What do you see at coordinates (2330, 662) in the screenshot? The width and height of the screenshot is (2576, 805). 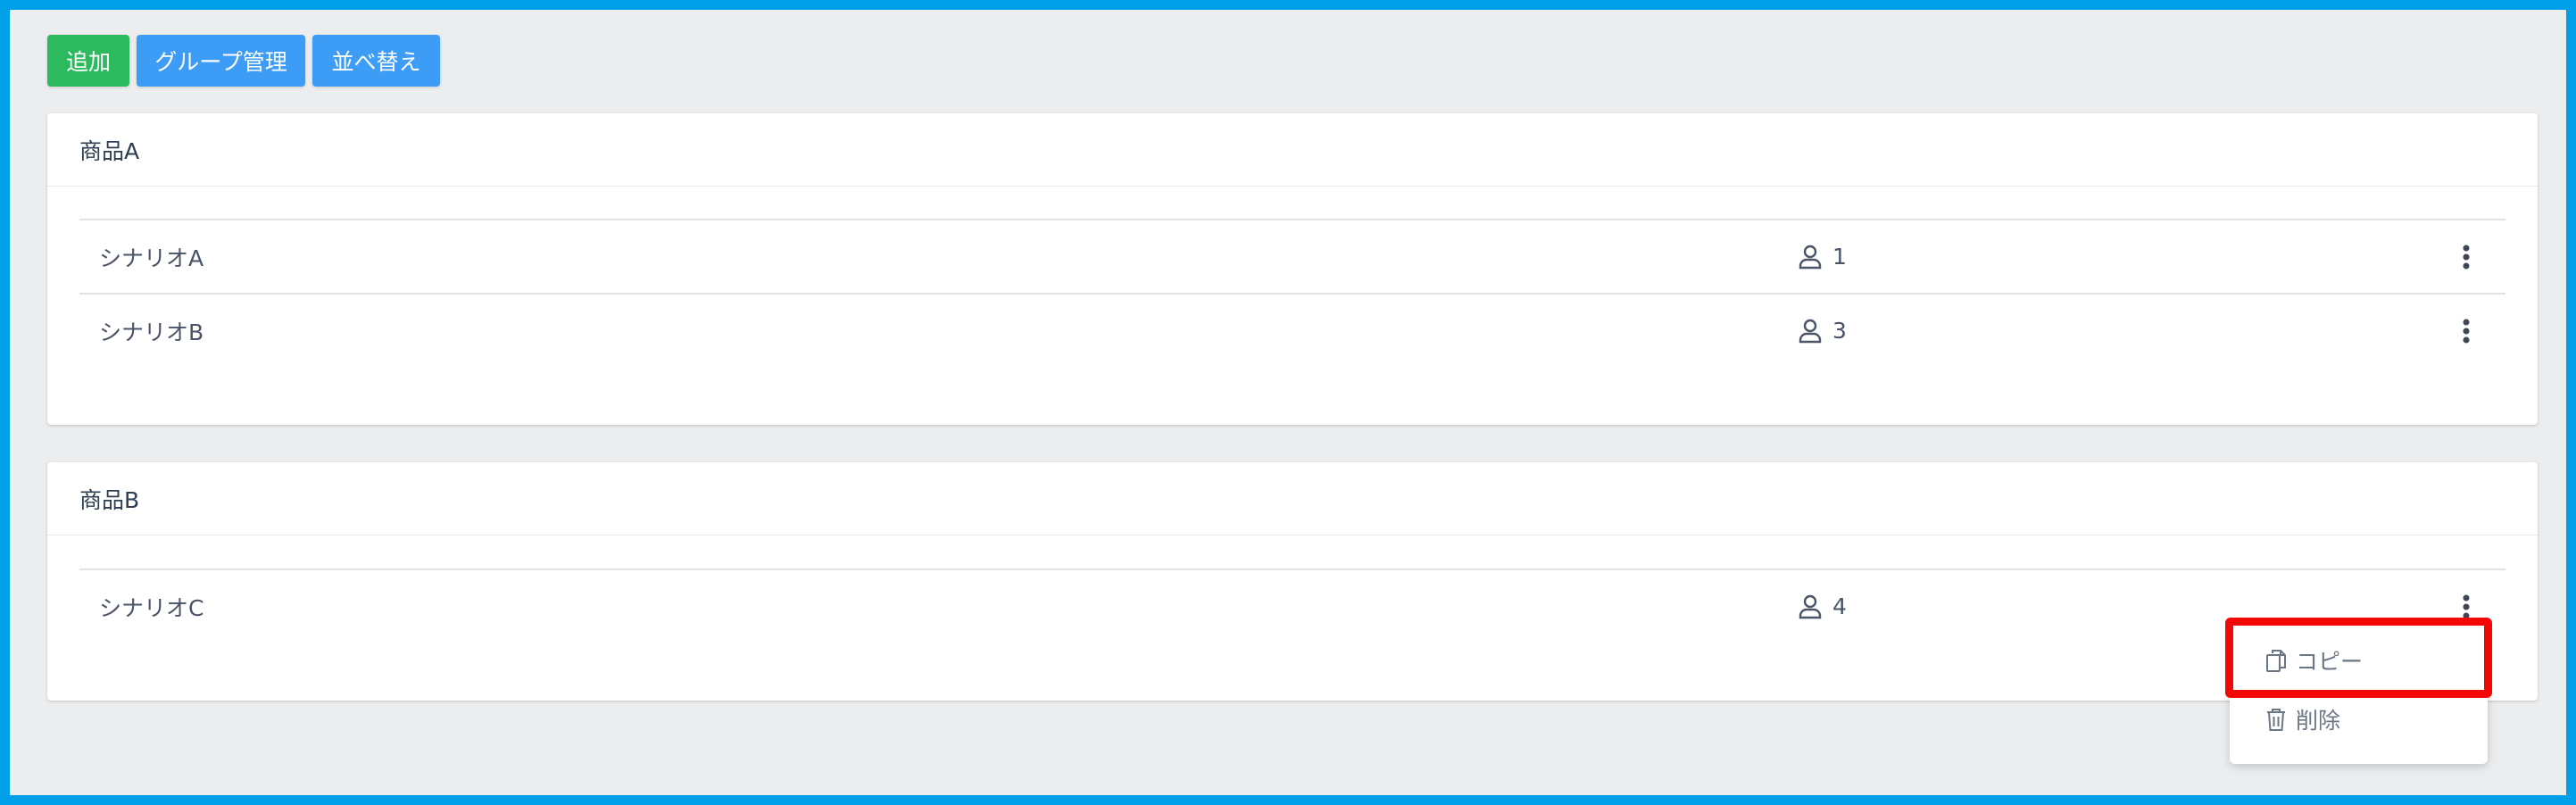 I see `copy-label: コピー` at bounding box center [2330, 662].